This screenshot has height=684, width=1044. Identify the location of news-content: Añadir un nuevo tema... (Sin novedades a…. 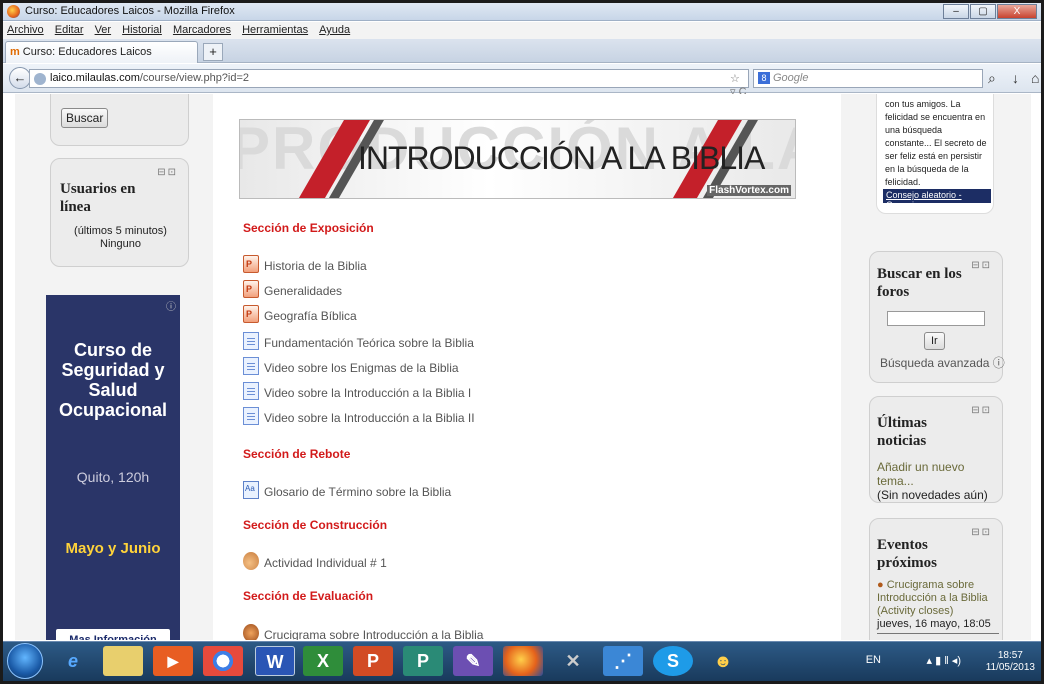
(939, 481).